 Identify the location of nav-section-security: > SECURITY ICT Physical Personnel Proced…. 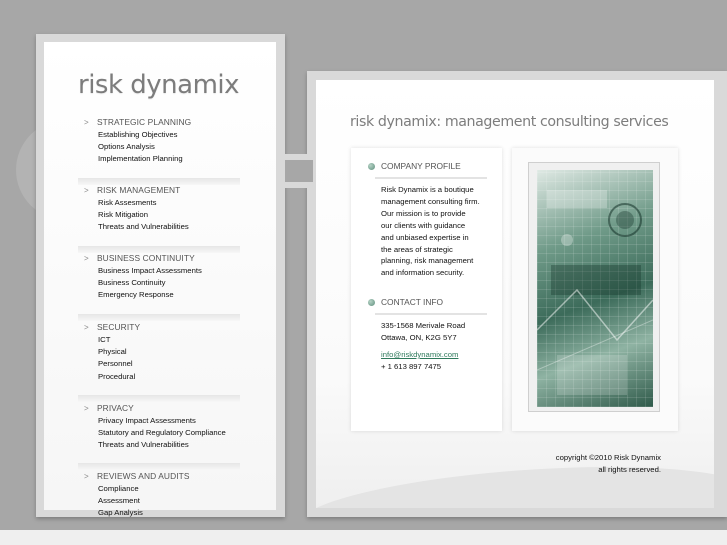
(159, 351).